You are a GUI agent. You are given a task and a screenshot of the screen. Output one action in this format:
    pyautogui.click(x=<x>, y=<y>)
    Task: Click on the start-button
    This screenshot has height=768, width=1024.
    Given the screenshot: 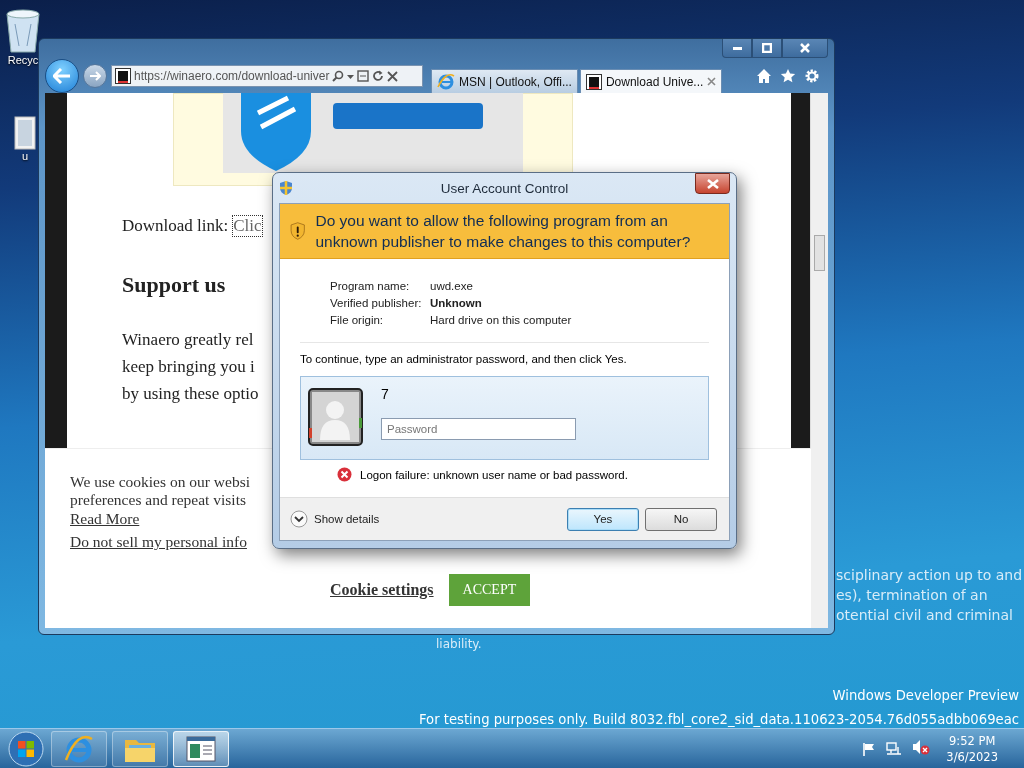 What is the action you would take?
    pyautogui.click(x=26, y=748)
    